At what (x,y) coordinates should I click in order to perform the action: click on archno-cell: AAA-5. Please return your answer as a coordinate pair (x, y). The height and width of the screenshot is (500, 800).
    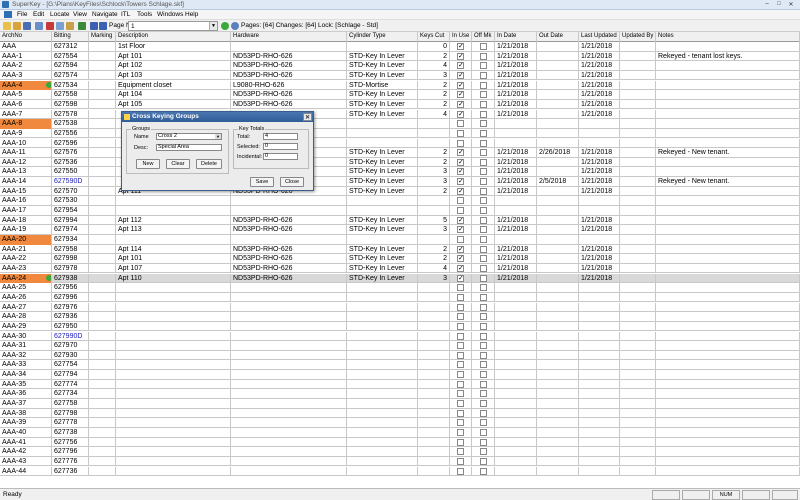
    Looking at the image, I should click on (26, 95).